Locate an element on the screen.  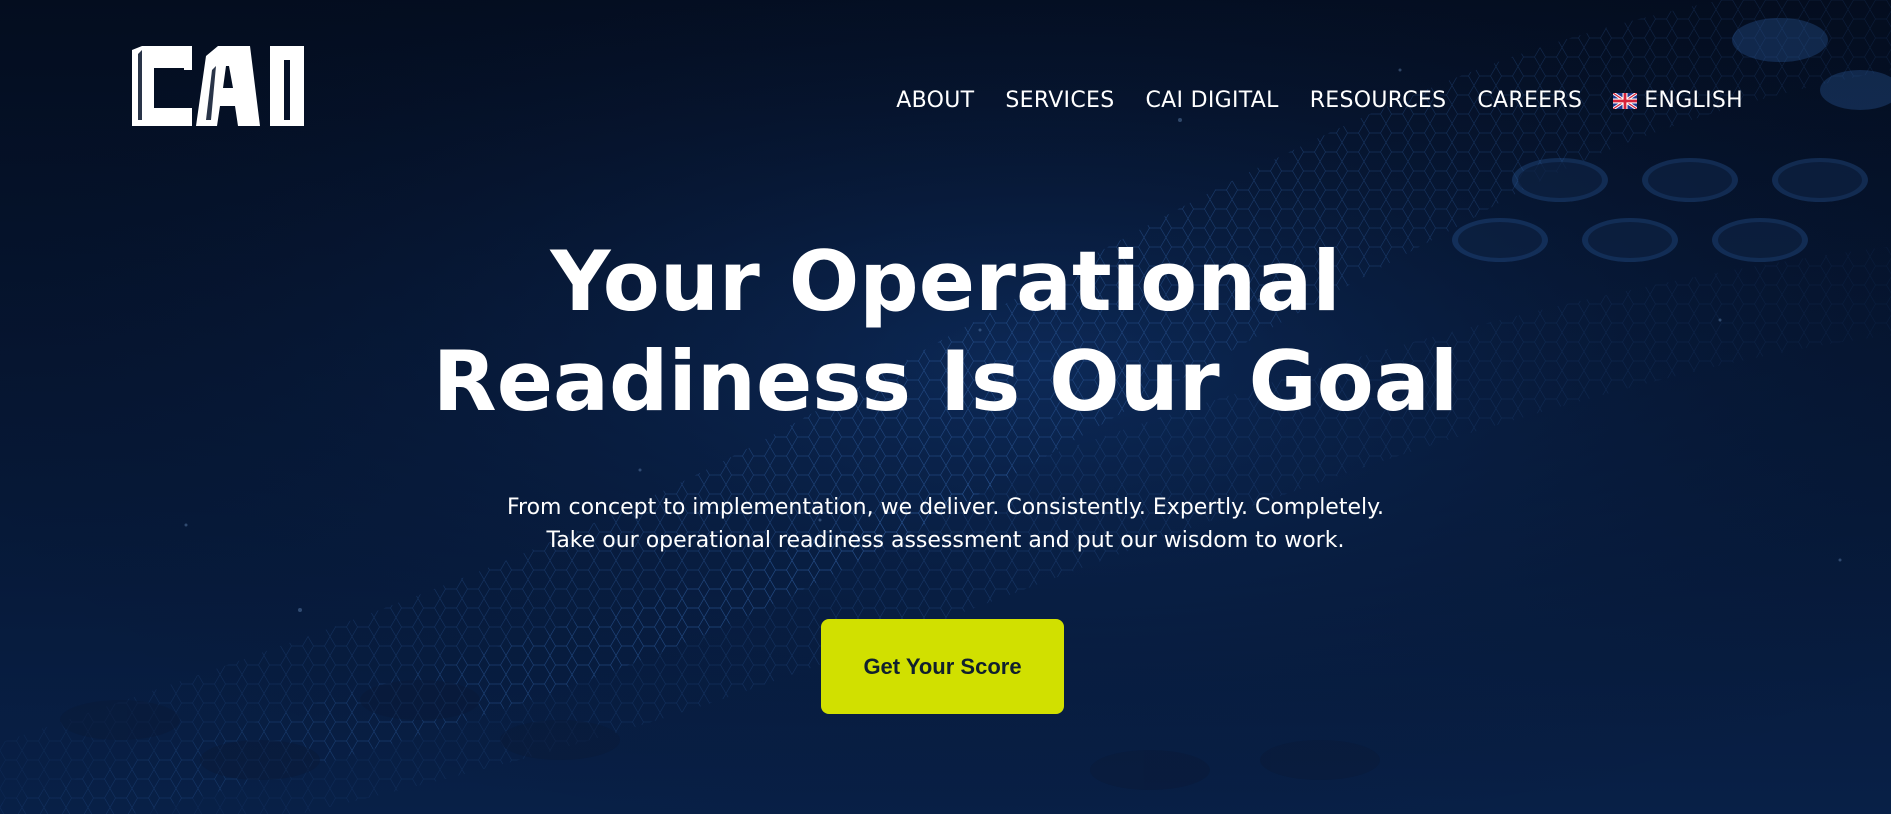
language-label: ENGLISH is located at coordinates (1693, 100).